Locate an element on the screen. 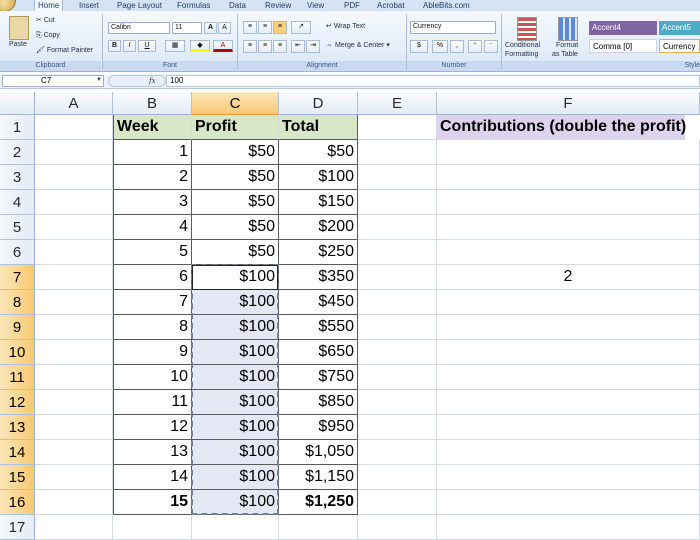  align-right-button: ≡ is located at coordinates (280, 46).